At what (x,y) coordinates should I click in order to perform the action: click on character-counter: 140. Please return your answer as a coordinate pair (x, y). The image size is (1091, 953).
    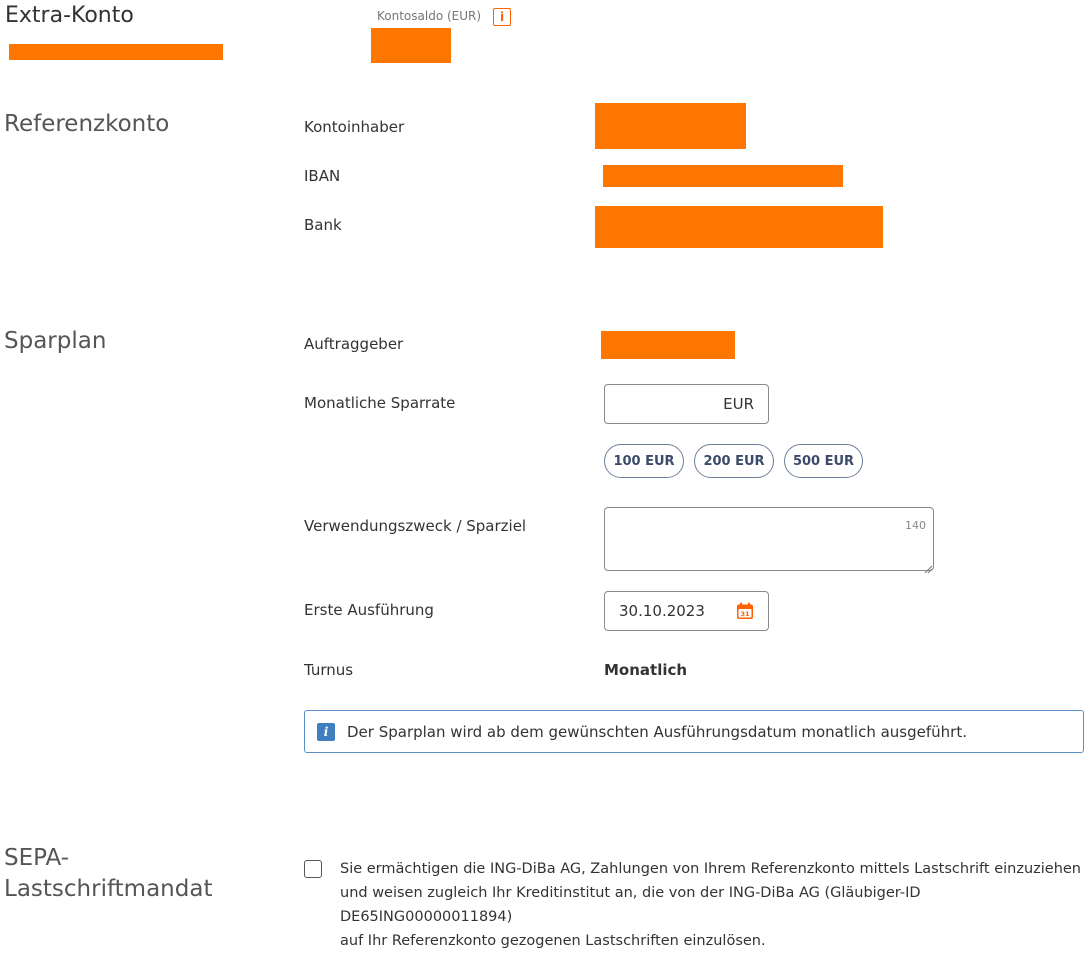
    Looking at the image, I should click on (915, 525).